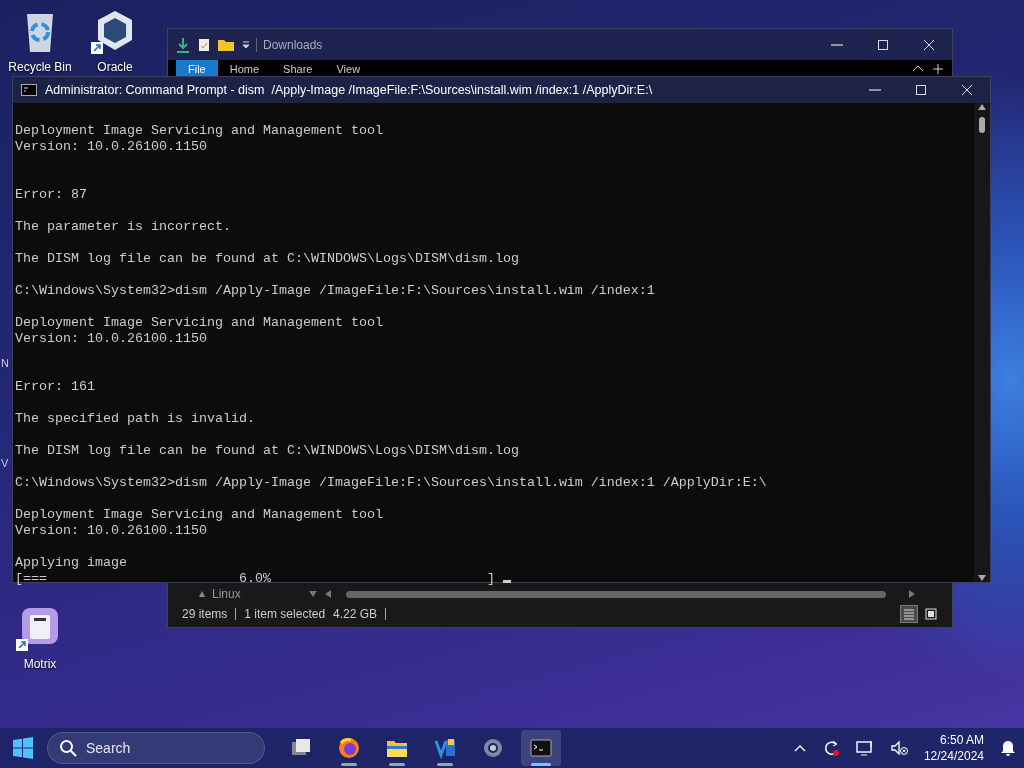  What do you see at coordinates (349, 90) in the screenshot?
I see `window-title: Administrator: Command Prompt - dism /Apply-Image /ImageFile:F:\Sources\install.wim /index:1 /ApplyDir:E:\` at bounding box center [349, 90].